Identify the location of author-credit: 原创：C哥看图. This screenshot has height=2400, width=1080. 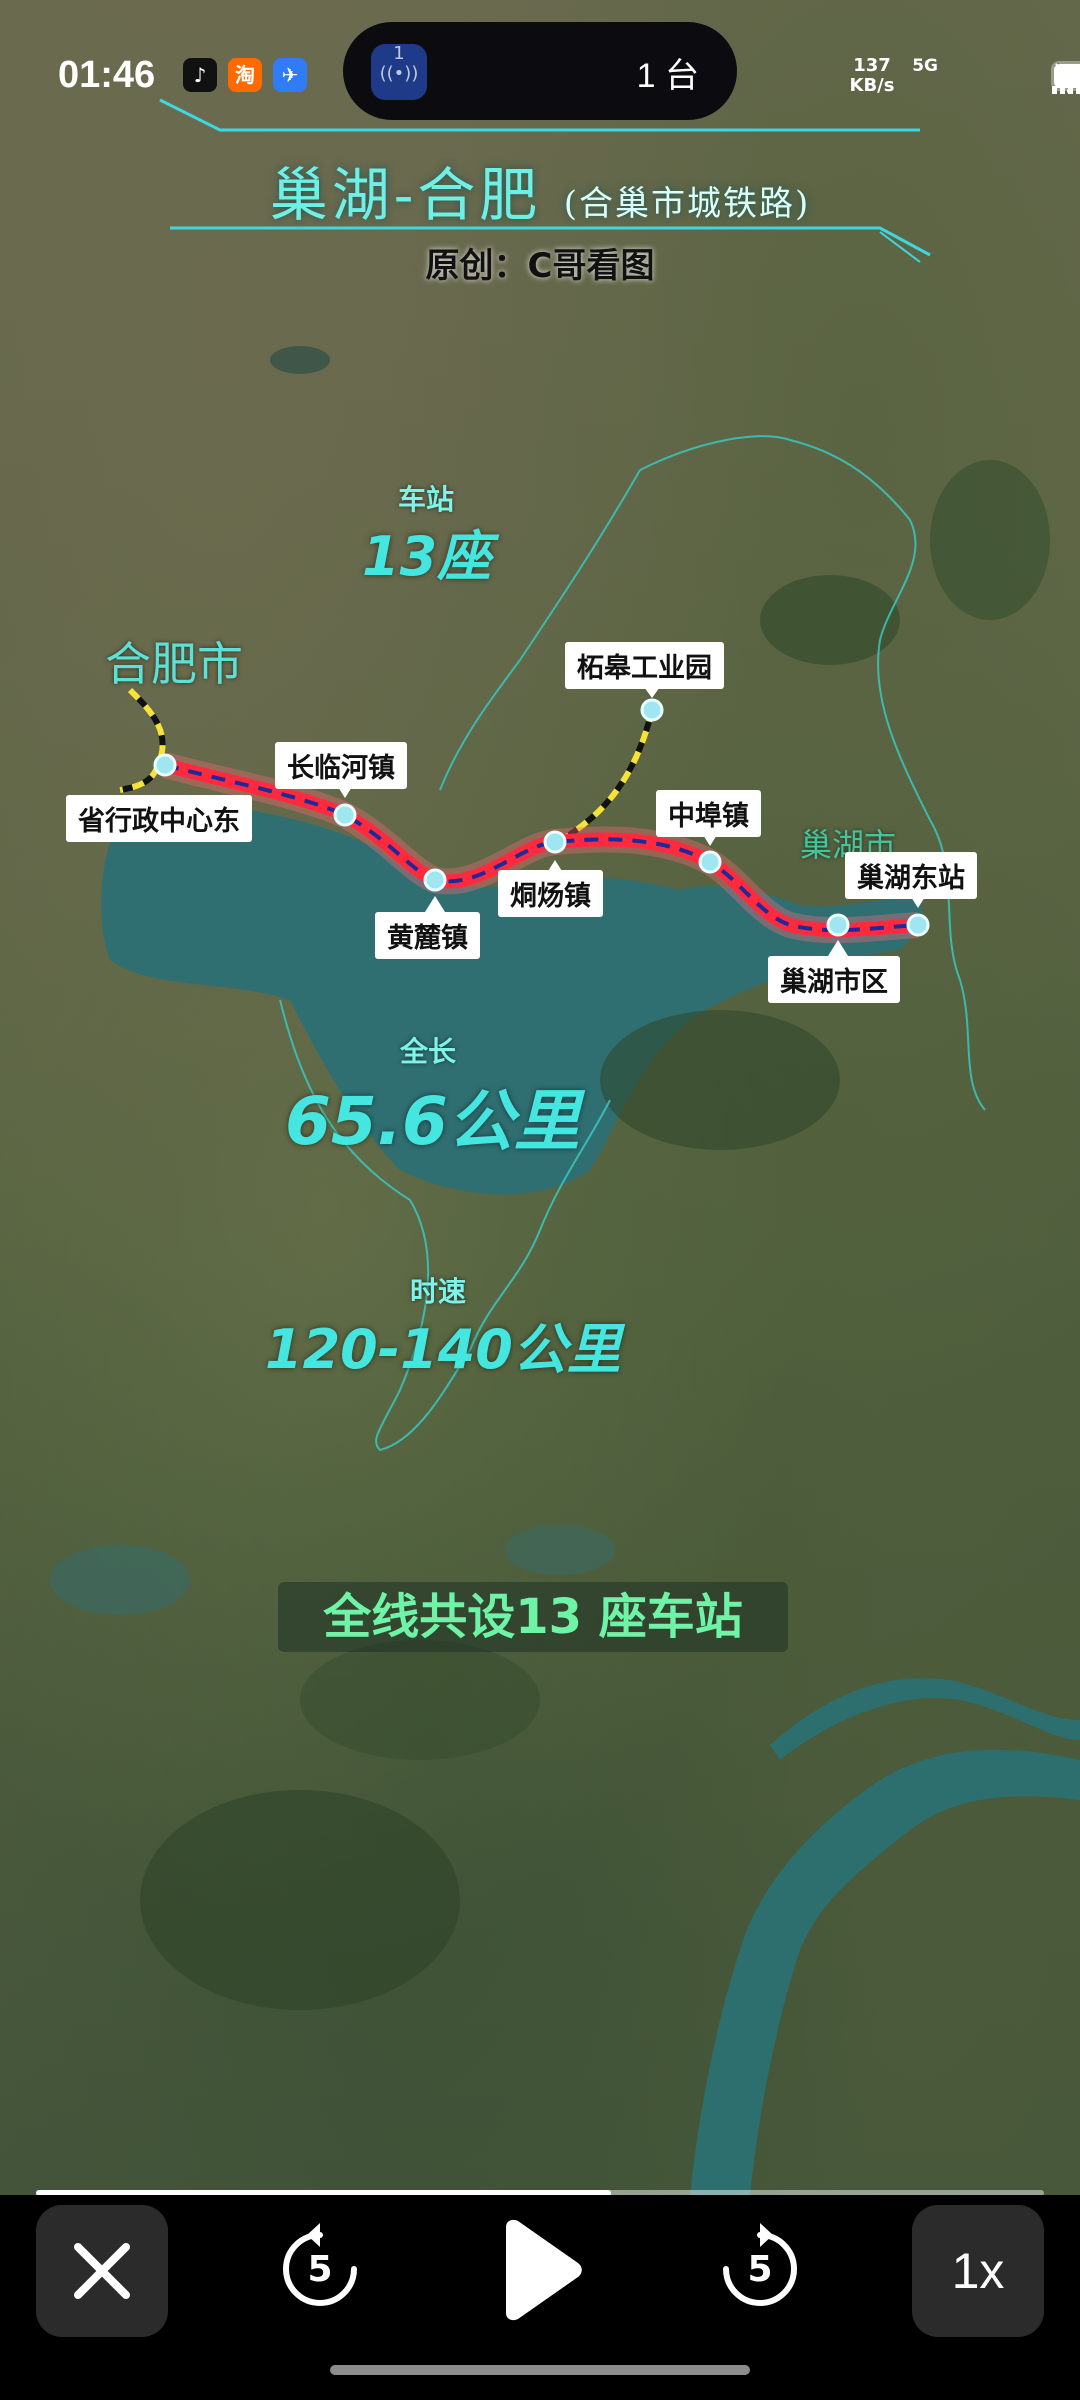
(540, 266).